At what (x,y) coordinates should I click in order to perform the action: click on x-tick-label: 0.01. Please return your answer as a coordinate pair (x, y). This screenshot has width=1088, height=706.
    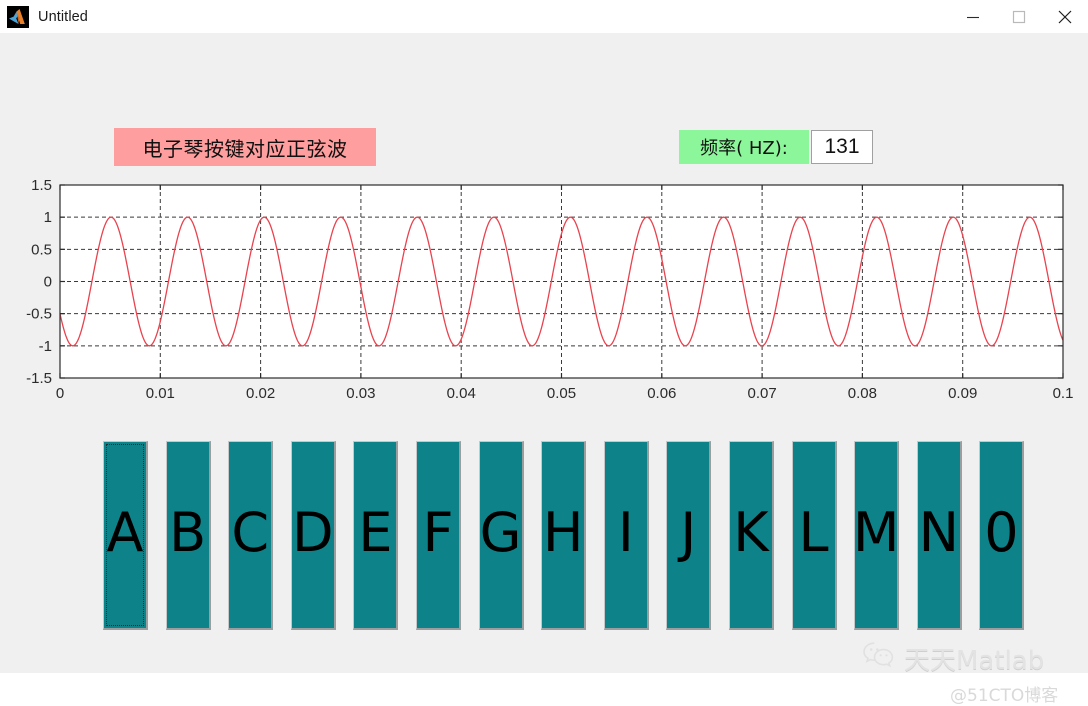
    Looking at the image, I should click on (160, 393).